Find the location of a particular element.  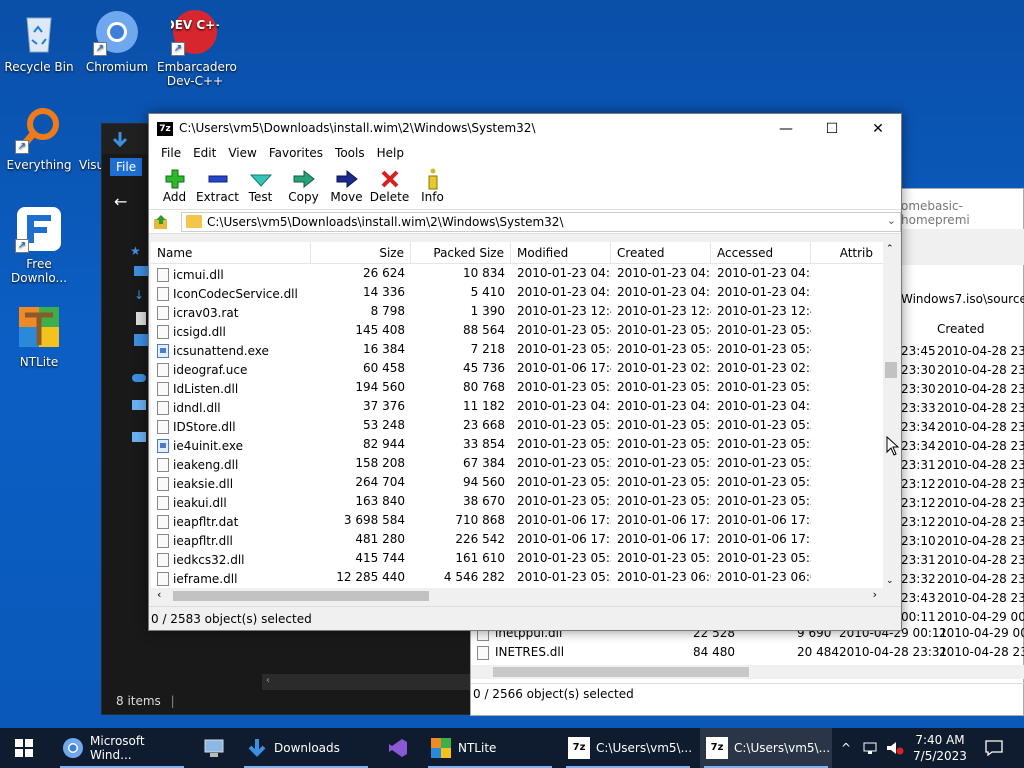

close-icon: ✕ is located at coordinates (878, 129).